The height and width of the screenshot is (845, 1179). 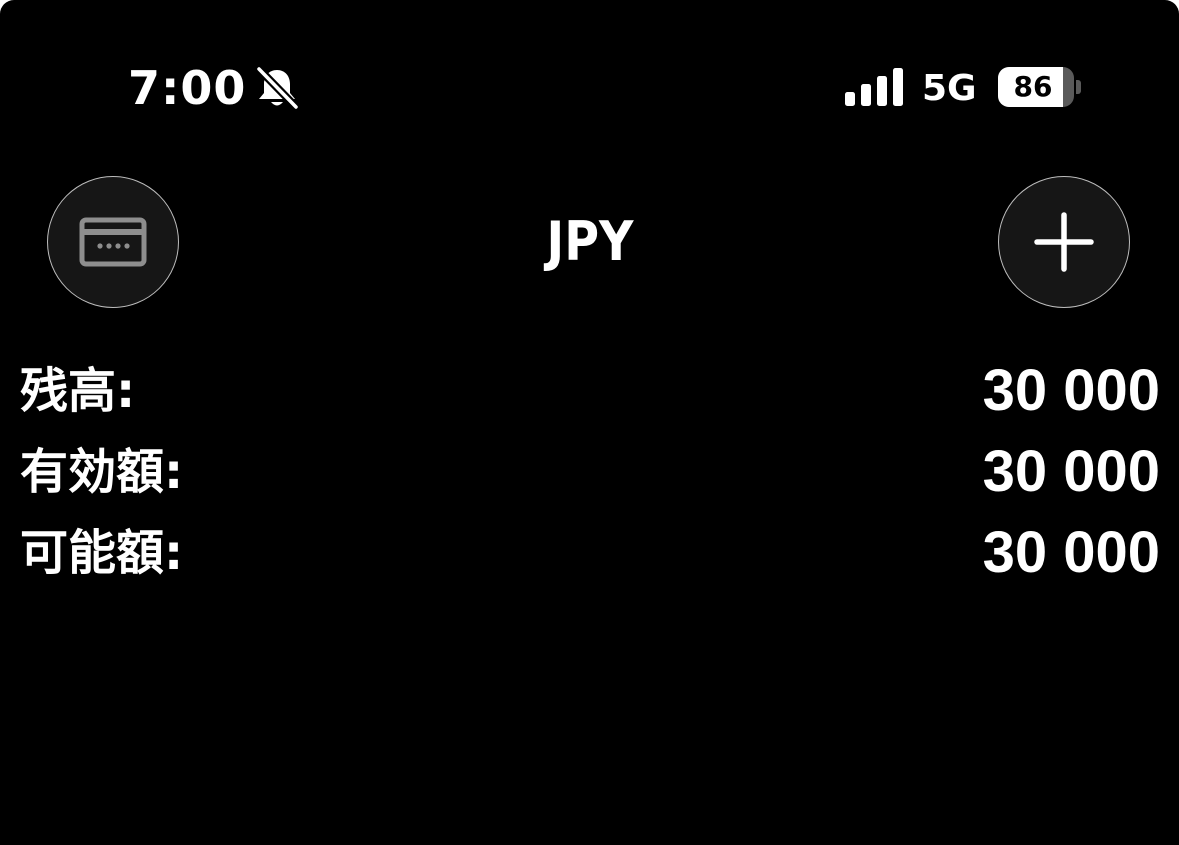 I want to click on balance-label: 残高:, so click(x=78, y=391).